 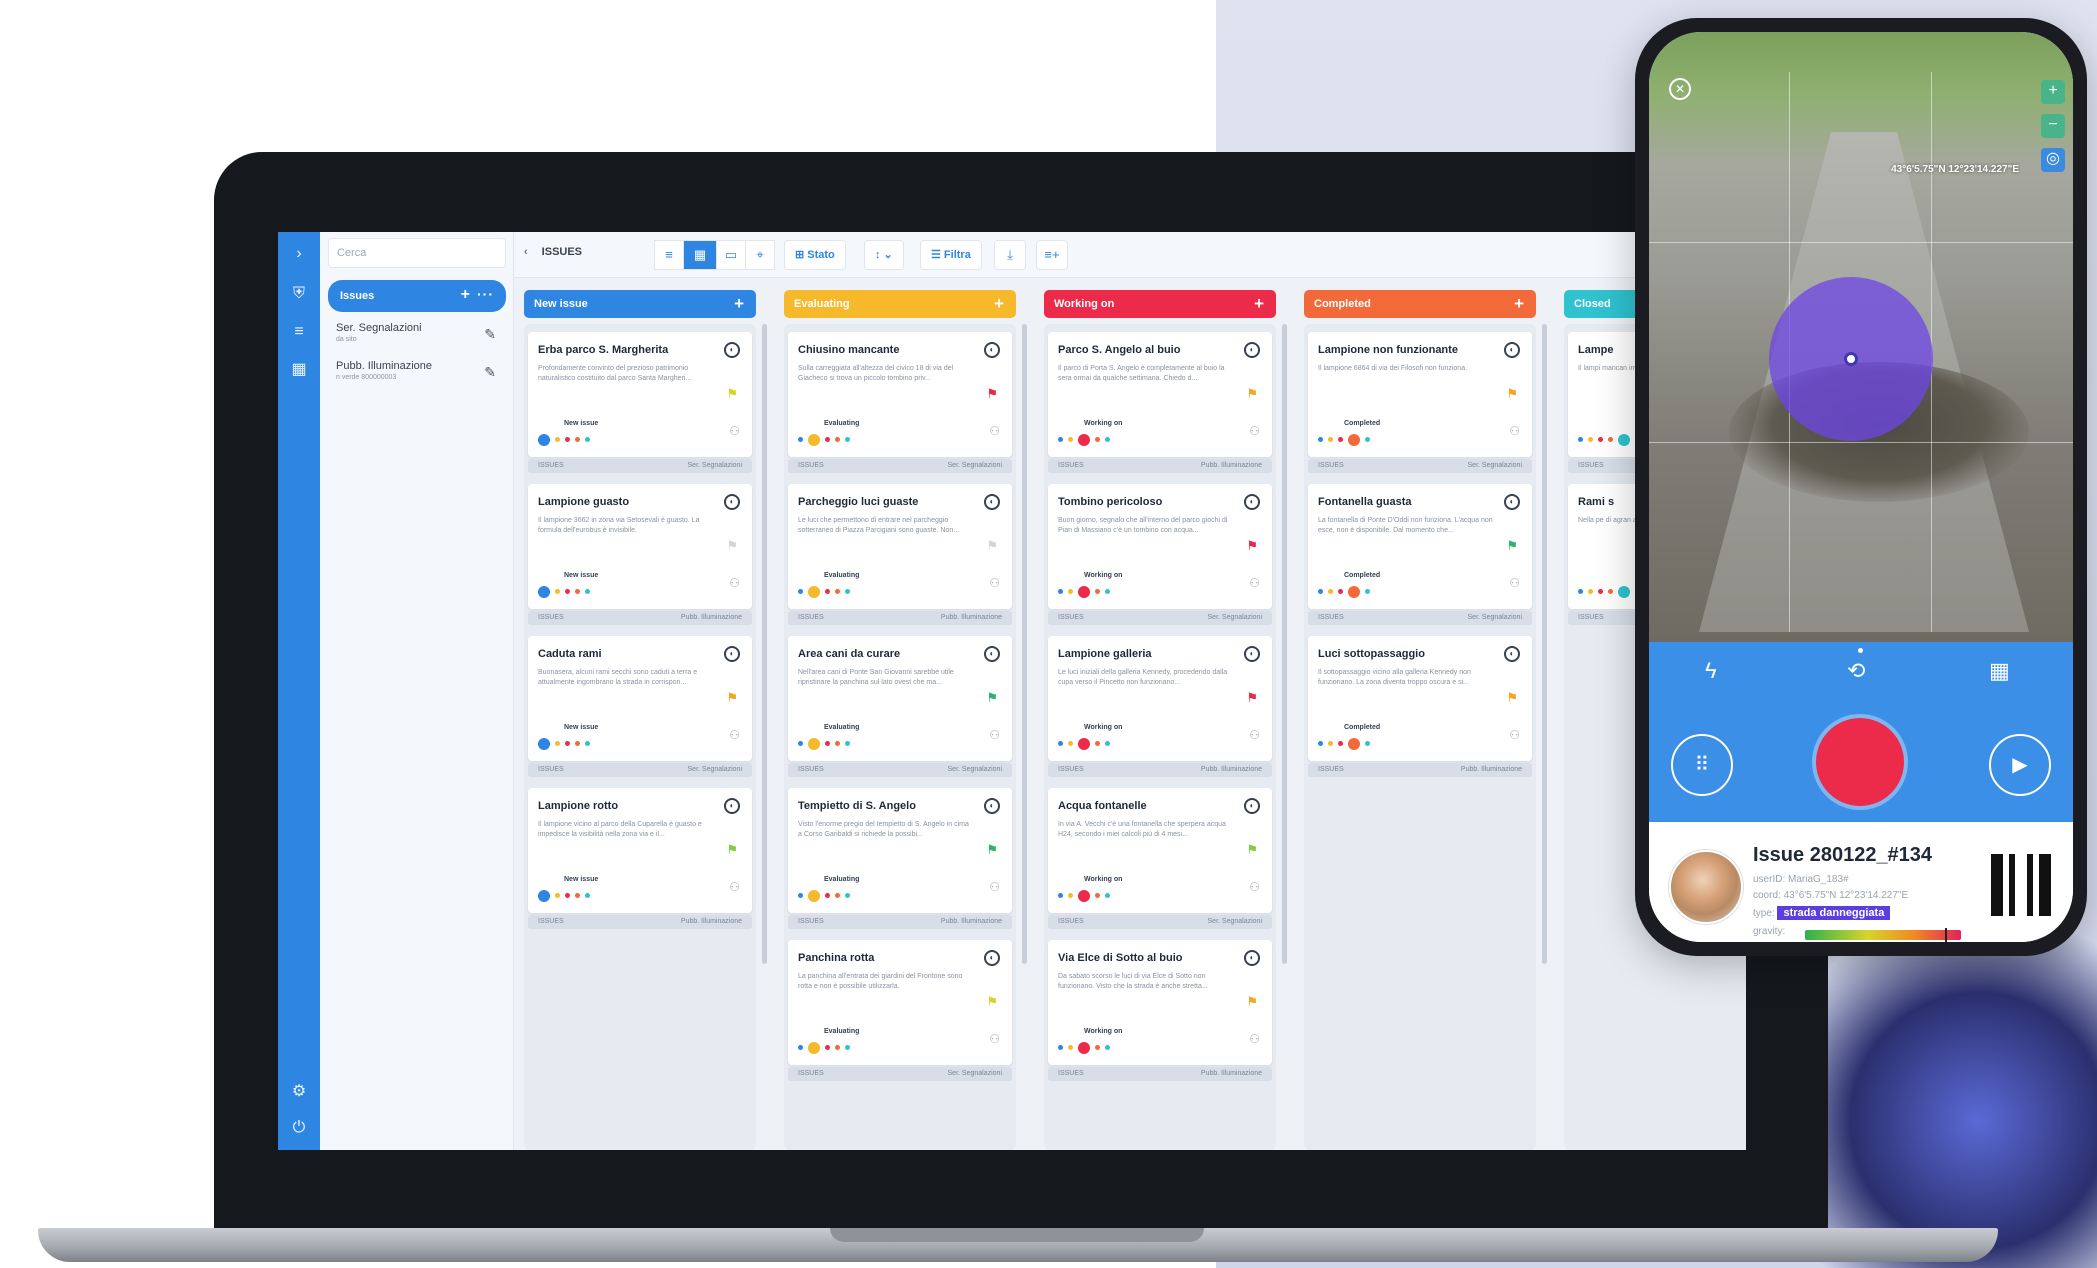 What do you see at coordinates (760, 255) in the screenshot?
I see `map-view-button: ⌖` at bounding box center [760, 255].